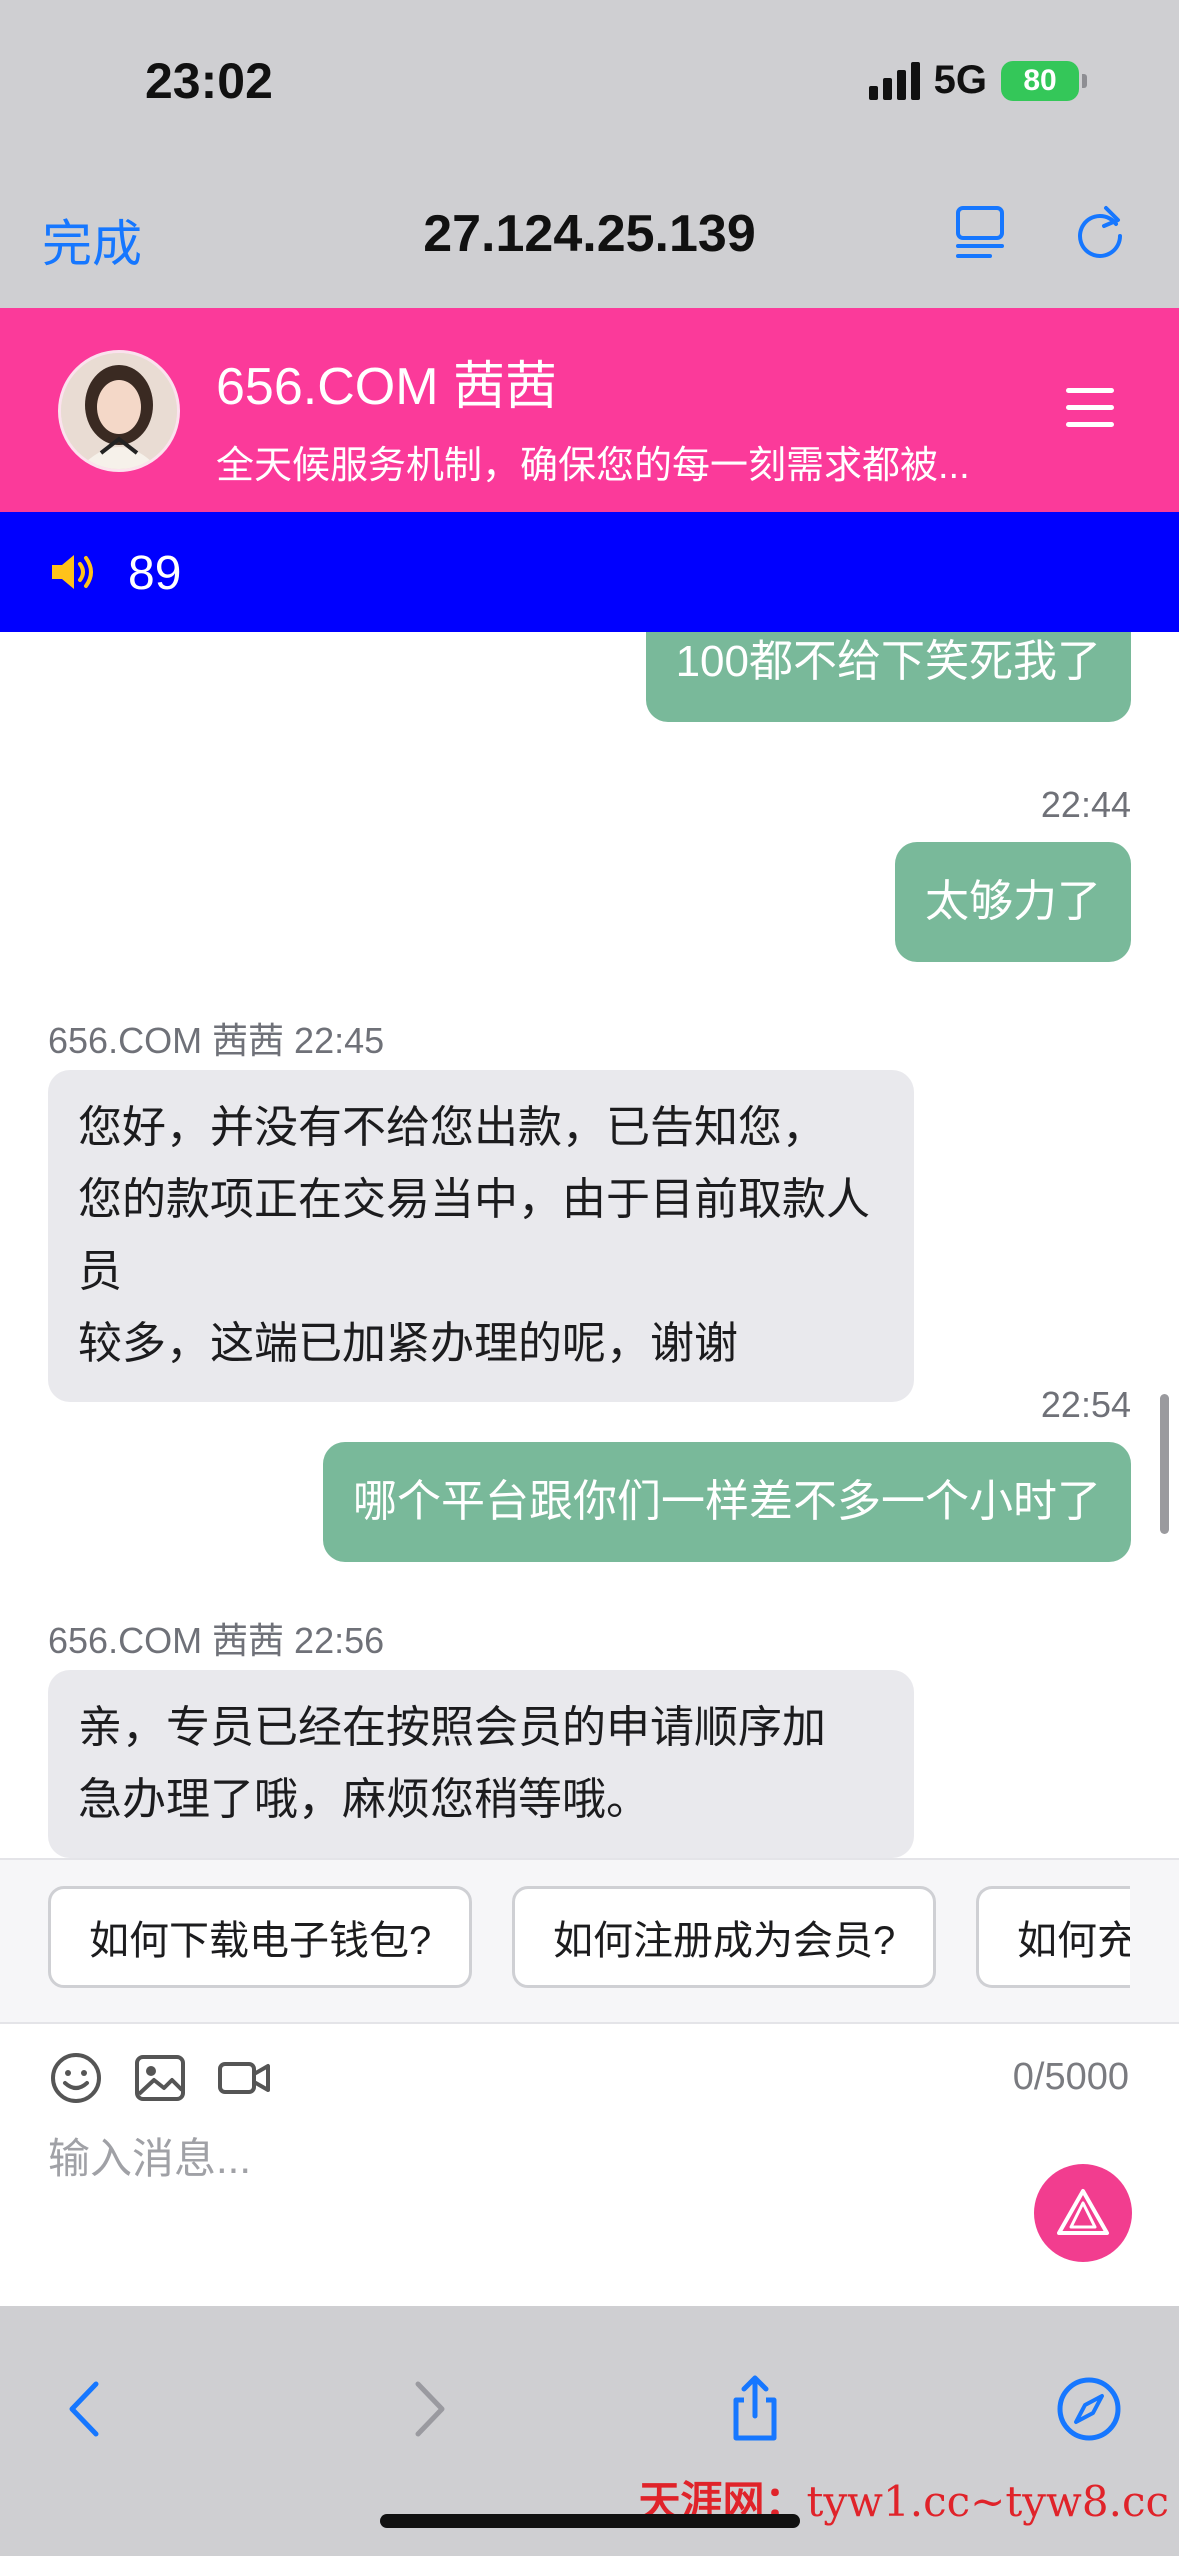  Describe the element at coordinates (724, 1937) in the screenshot. I see `quick-question-register: 如何注册成为会员?` at that location.